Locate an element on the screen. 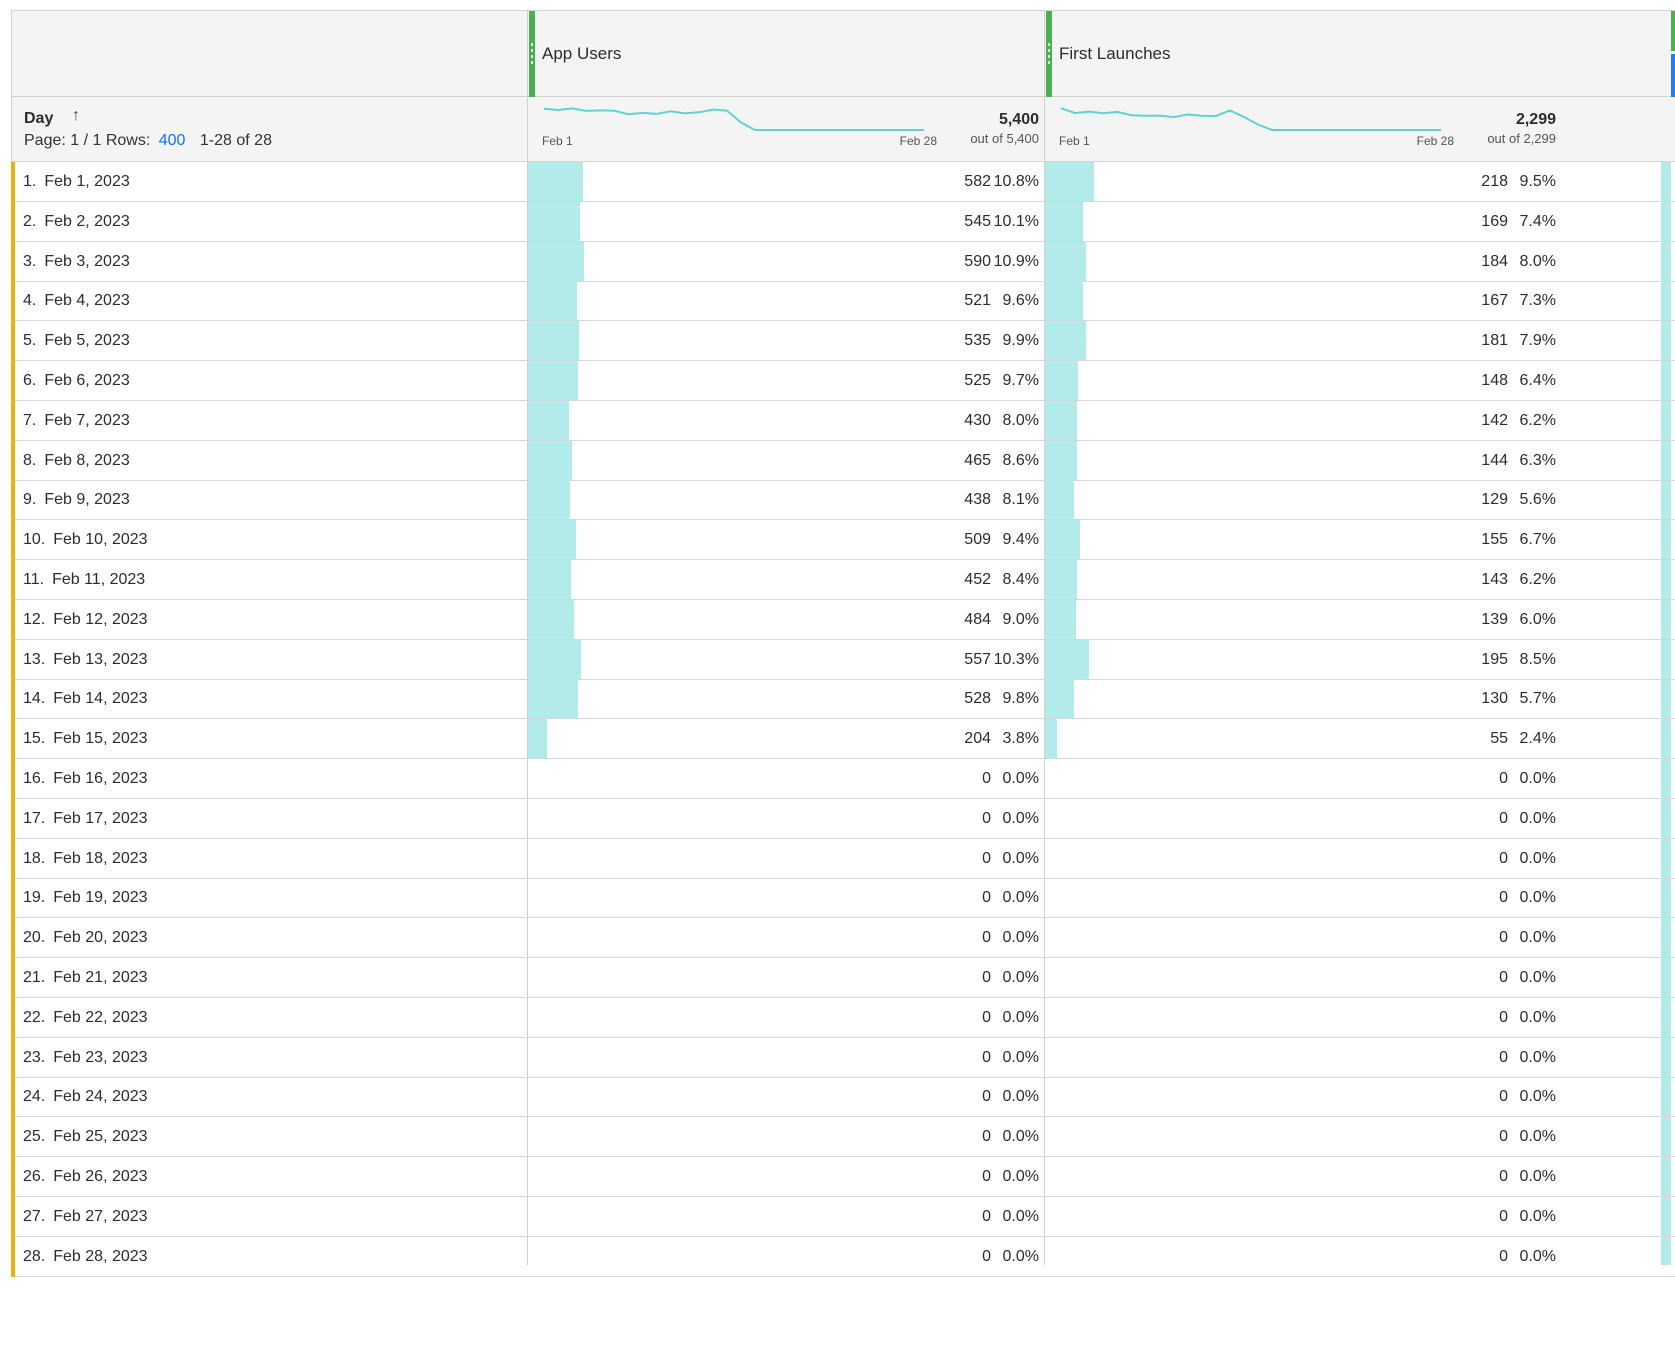 The width and height of the screenshot is (1675, 1359). metric-cell-first-launches: 148 6.4% is located at coordinates (1303, 381).